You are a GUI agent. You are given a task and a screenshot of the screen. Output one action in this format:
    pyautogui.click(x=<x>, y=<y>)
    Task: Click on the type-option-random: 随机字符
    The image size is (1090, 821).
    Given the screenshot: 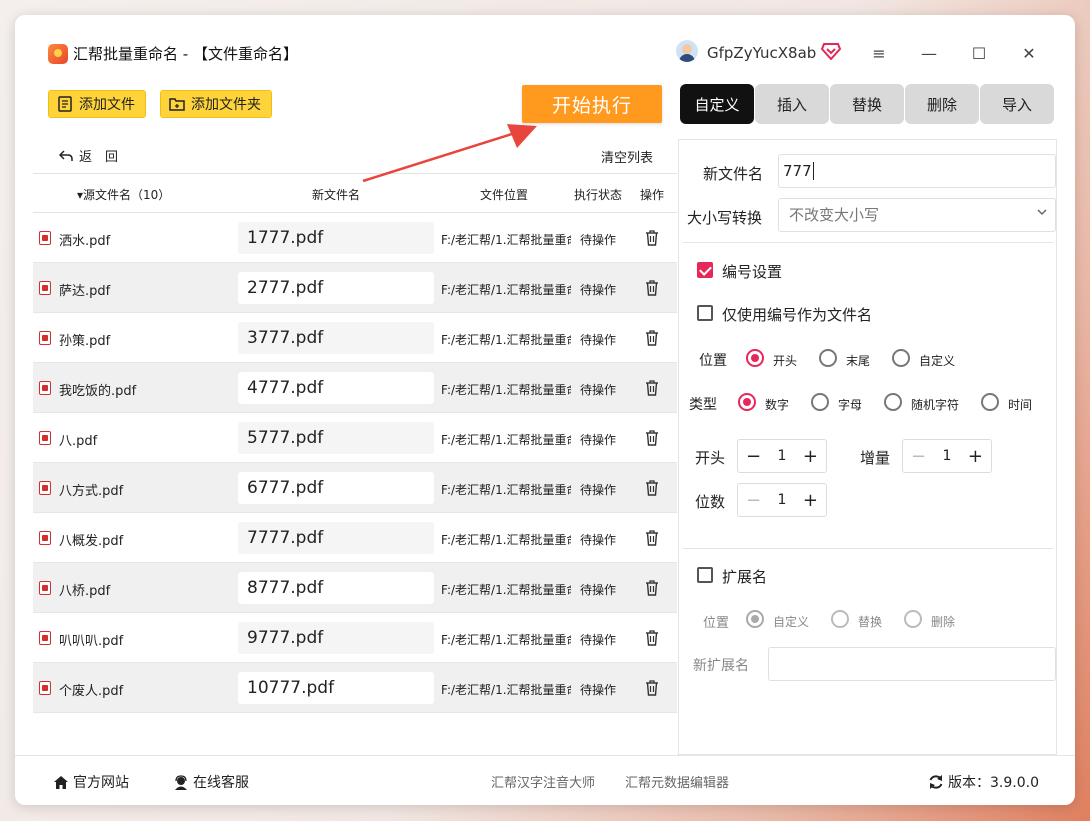 What is the action you would take?
    pyautogui.click(x=935, y=405)
    